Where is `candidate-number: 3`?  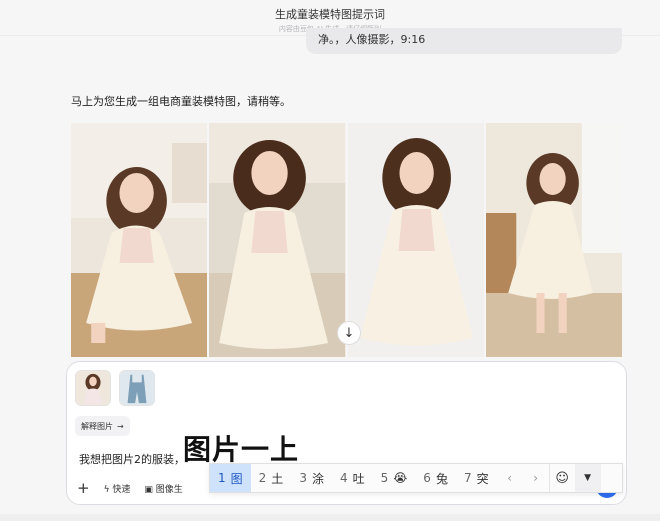
candidate-number: 3 is located at coordinates (303, 478).